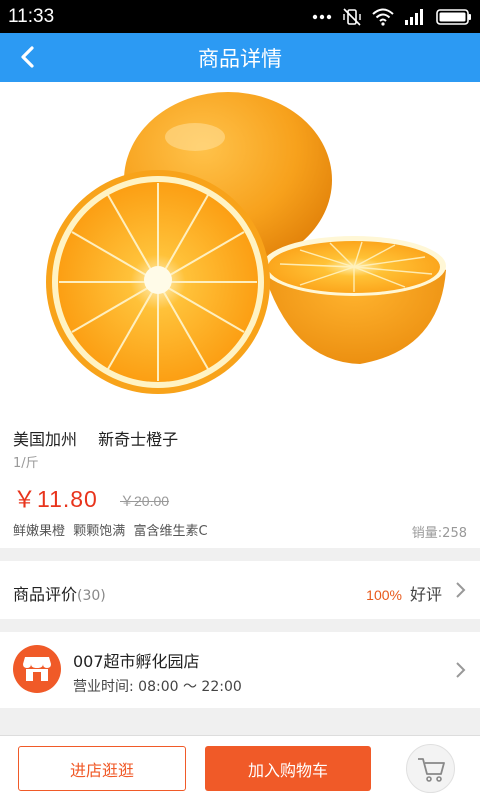 Image resolution: width=480 pixels, height=800 pixels. What do you see at coordinates (240, 670) in the screenshot?
I see `store-card: 007超市孵化园店 营业时间: 08:00 ～ 22:00` at bounding box center [240, 670].